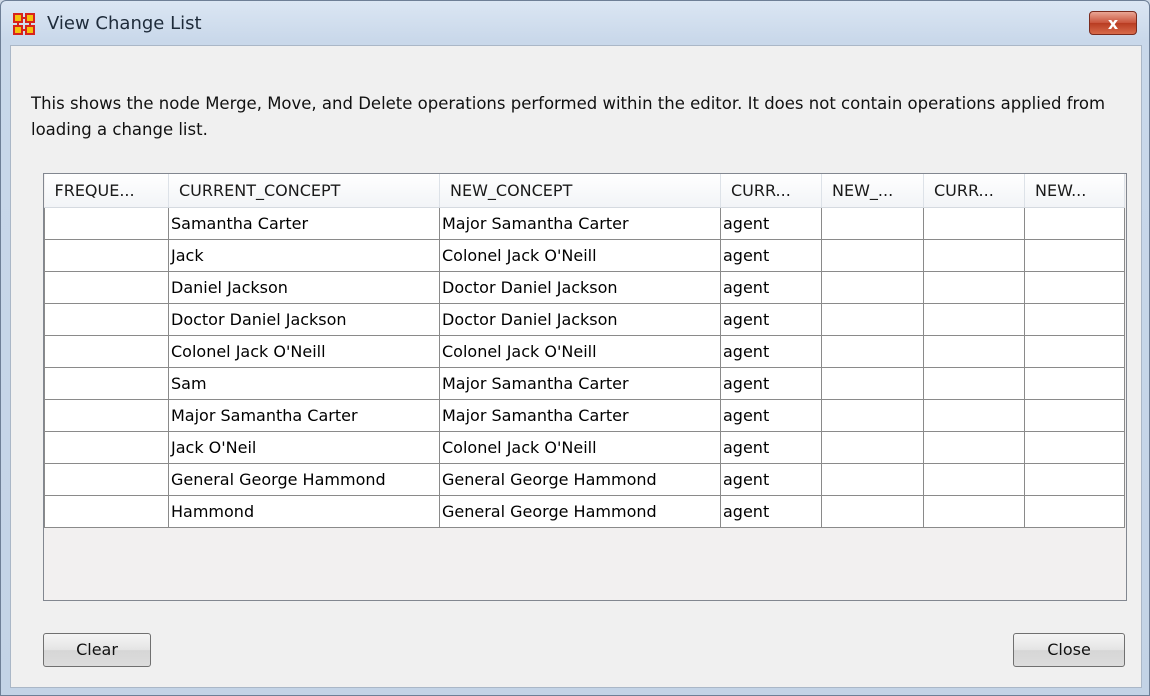  Describe the element at coordinates (304, 287) in the screenshot. I see `table-cell: Daniel Jackson` at that location.